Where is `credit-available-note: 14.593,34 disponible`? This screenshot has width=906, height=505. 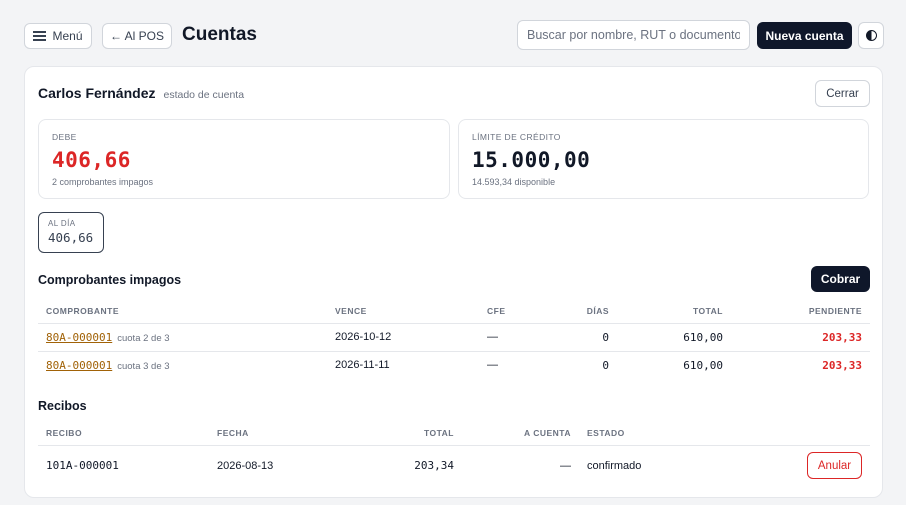
credit-available-note: 14.593,34 disponible is located at coordinates (514, 182).